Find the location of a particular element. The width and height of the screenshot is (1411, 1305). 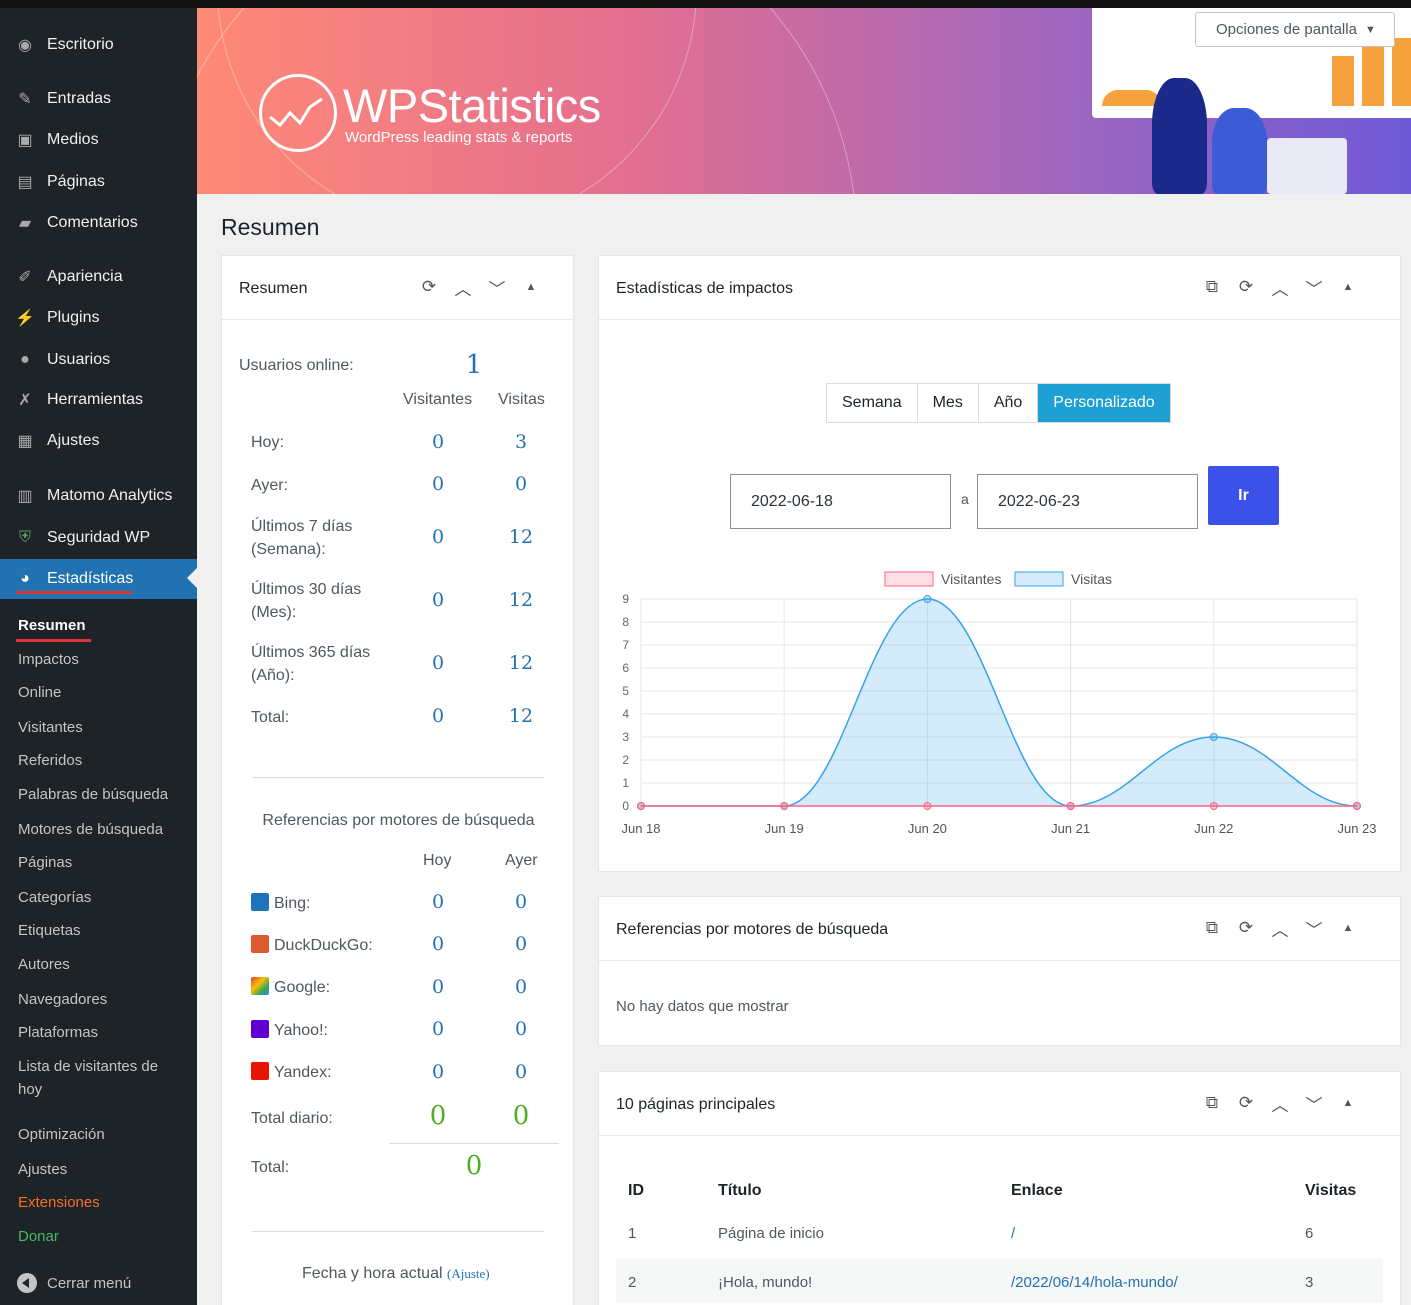

banner-title: WPStatistics is located at coordinates (472, 105).